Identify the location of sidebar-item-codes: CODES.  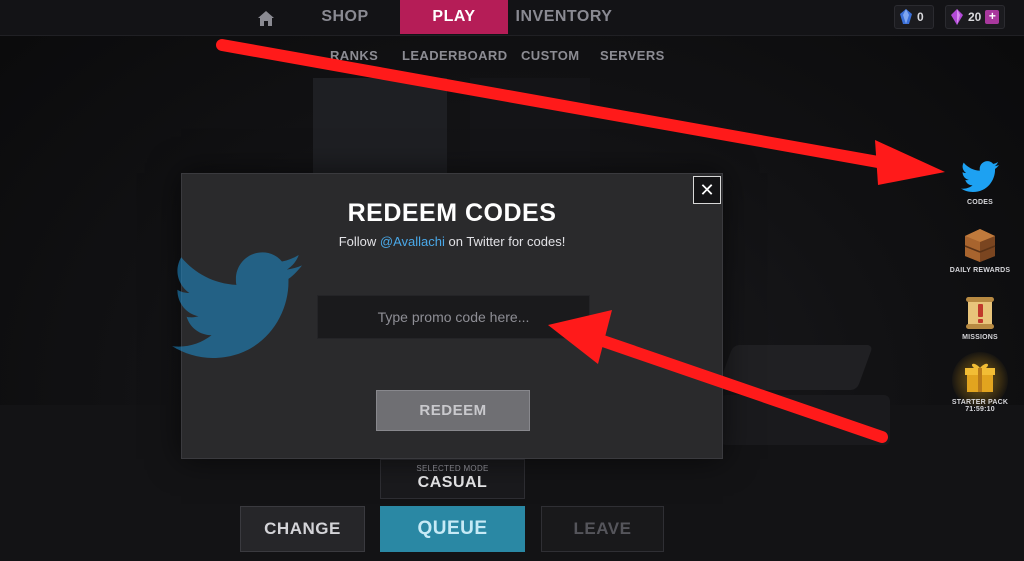
(980, 181).